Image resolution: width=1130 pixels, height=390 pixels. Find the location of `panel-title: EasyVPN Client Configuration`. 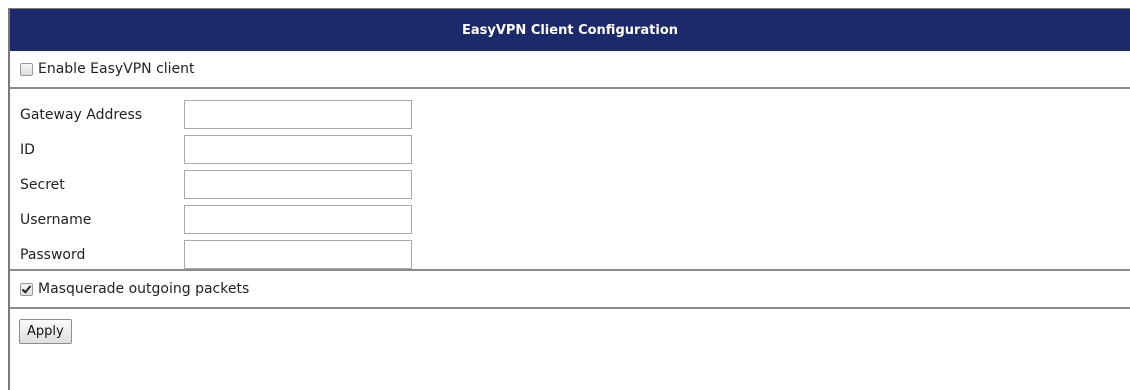

panel-title: EasyVPN Client Configuration is located at coordinates (570, 30).